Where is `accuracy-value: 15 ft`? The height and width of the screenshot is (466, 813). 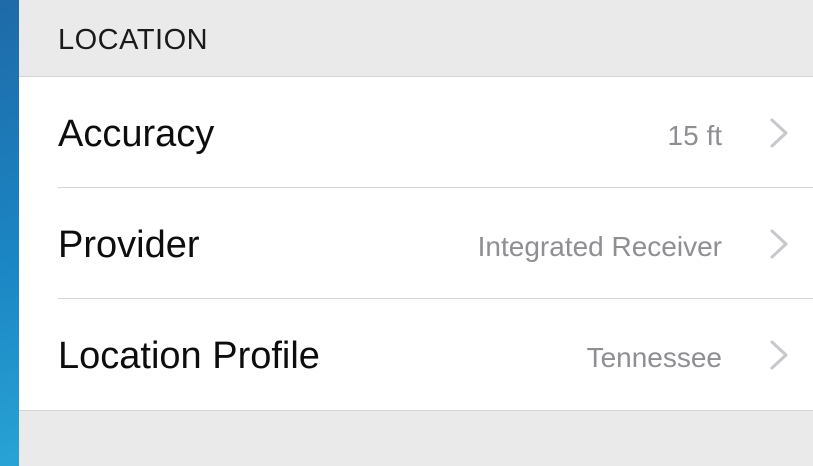 accuracy-value: 15 ft is located at coordinates (694, 135).